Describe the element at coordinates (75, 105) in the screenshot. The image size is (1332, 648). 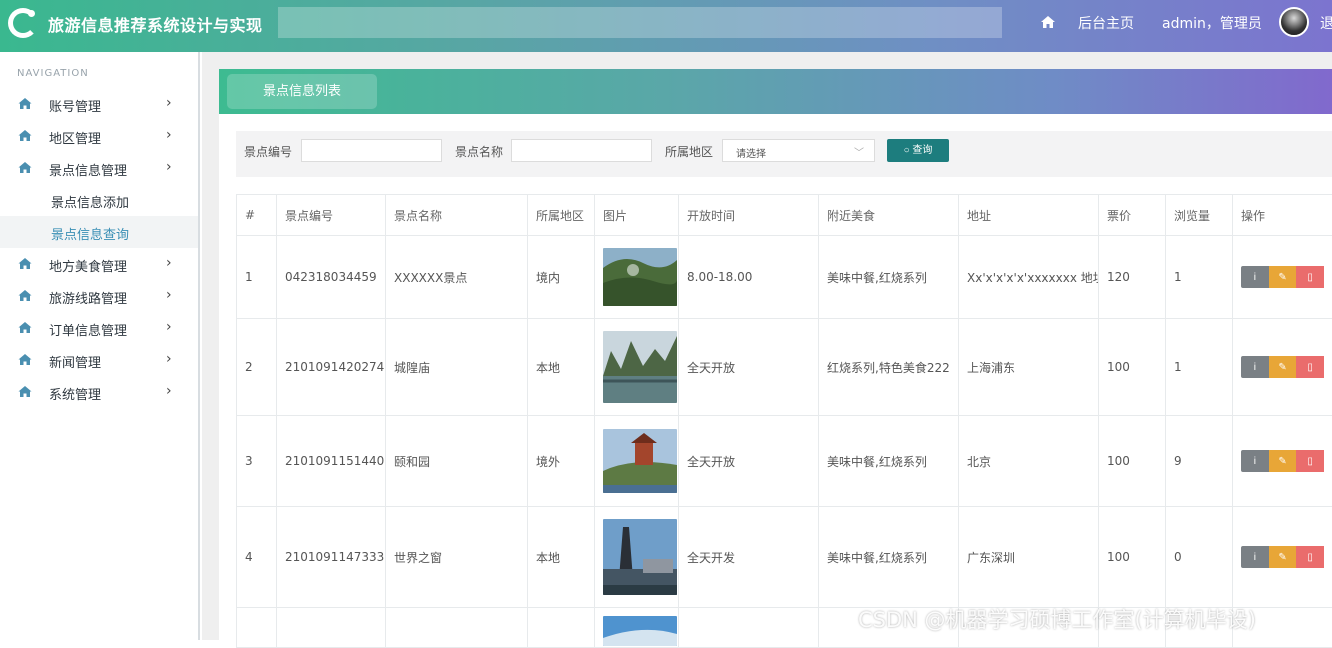
I see `sidebar-item-label: 账号管理` at that location.